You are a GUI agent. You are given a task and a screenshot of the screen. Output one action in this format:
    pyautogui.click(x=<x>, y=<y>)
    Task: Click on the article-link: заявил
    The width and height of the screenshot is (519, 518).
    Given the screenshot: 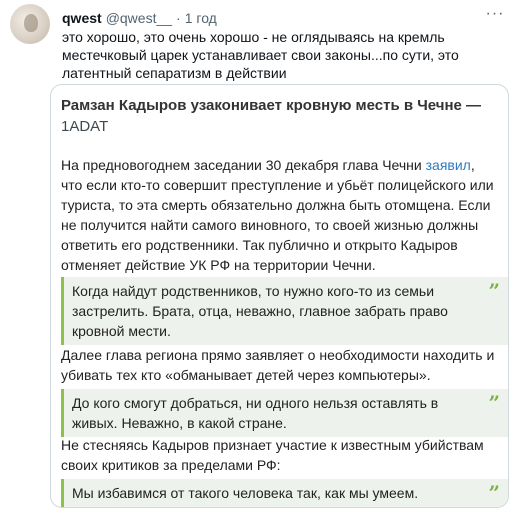 What is the action you would take?
    pyautogui.click(x=448, y=165)
    